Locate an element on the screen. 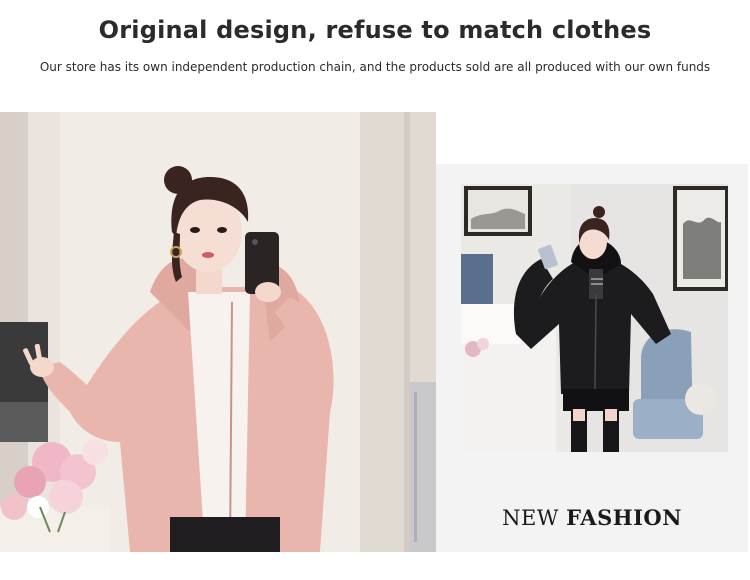  page-title: Original design, refuse to match clothes is located at coordinates (375, 30).